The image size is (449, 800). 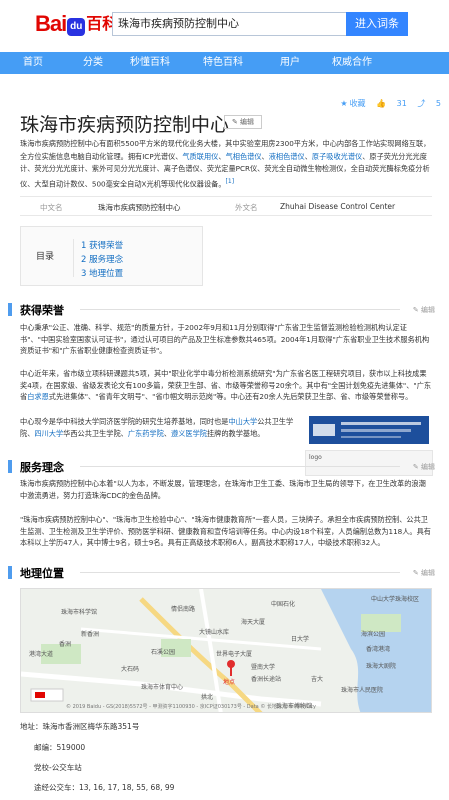 I want to click on star-icon: ★, so click(x=343, y=103).